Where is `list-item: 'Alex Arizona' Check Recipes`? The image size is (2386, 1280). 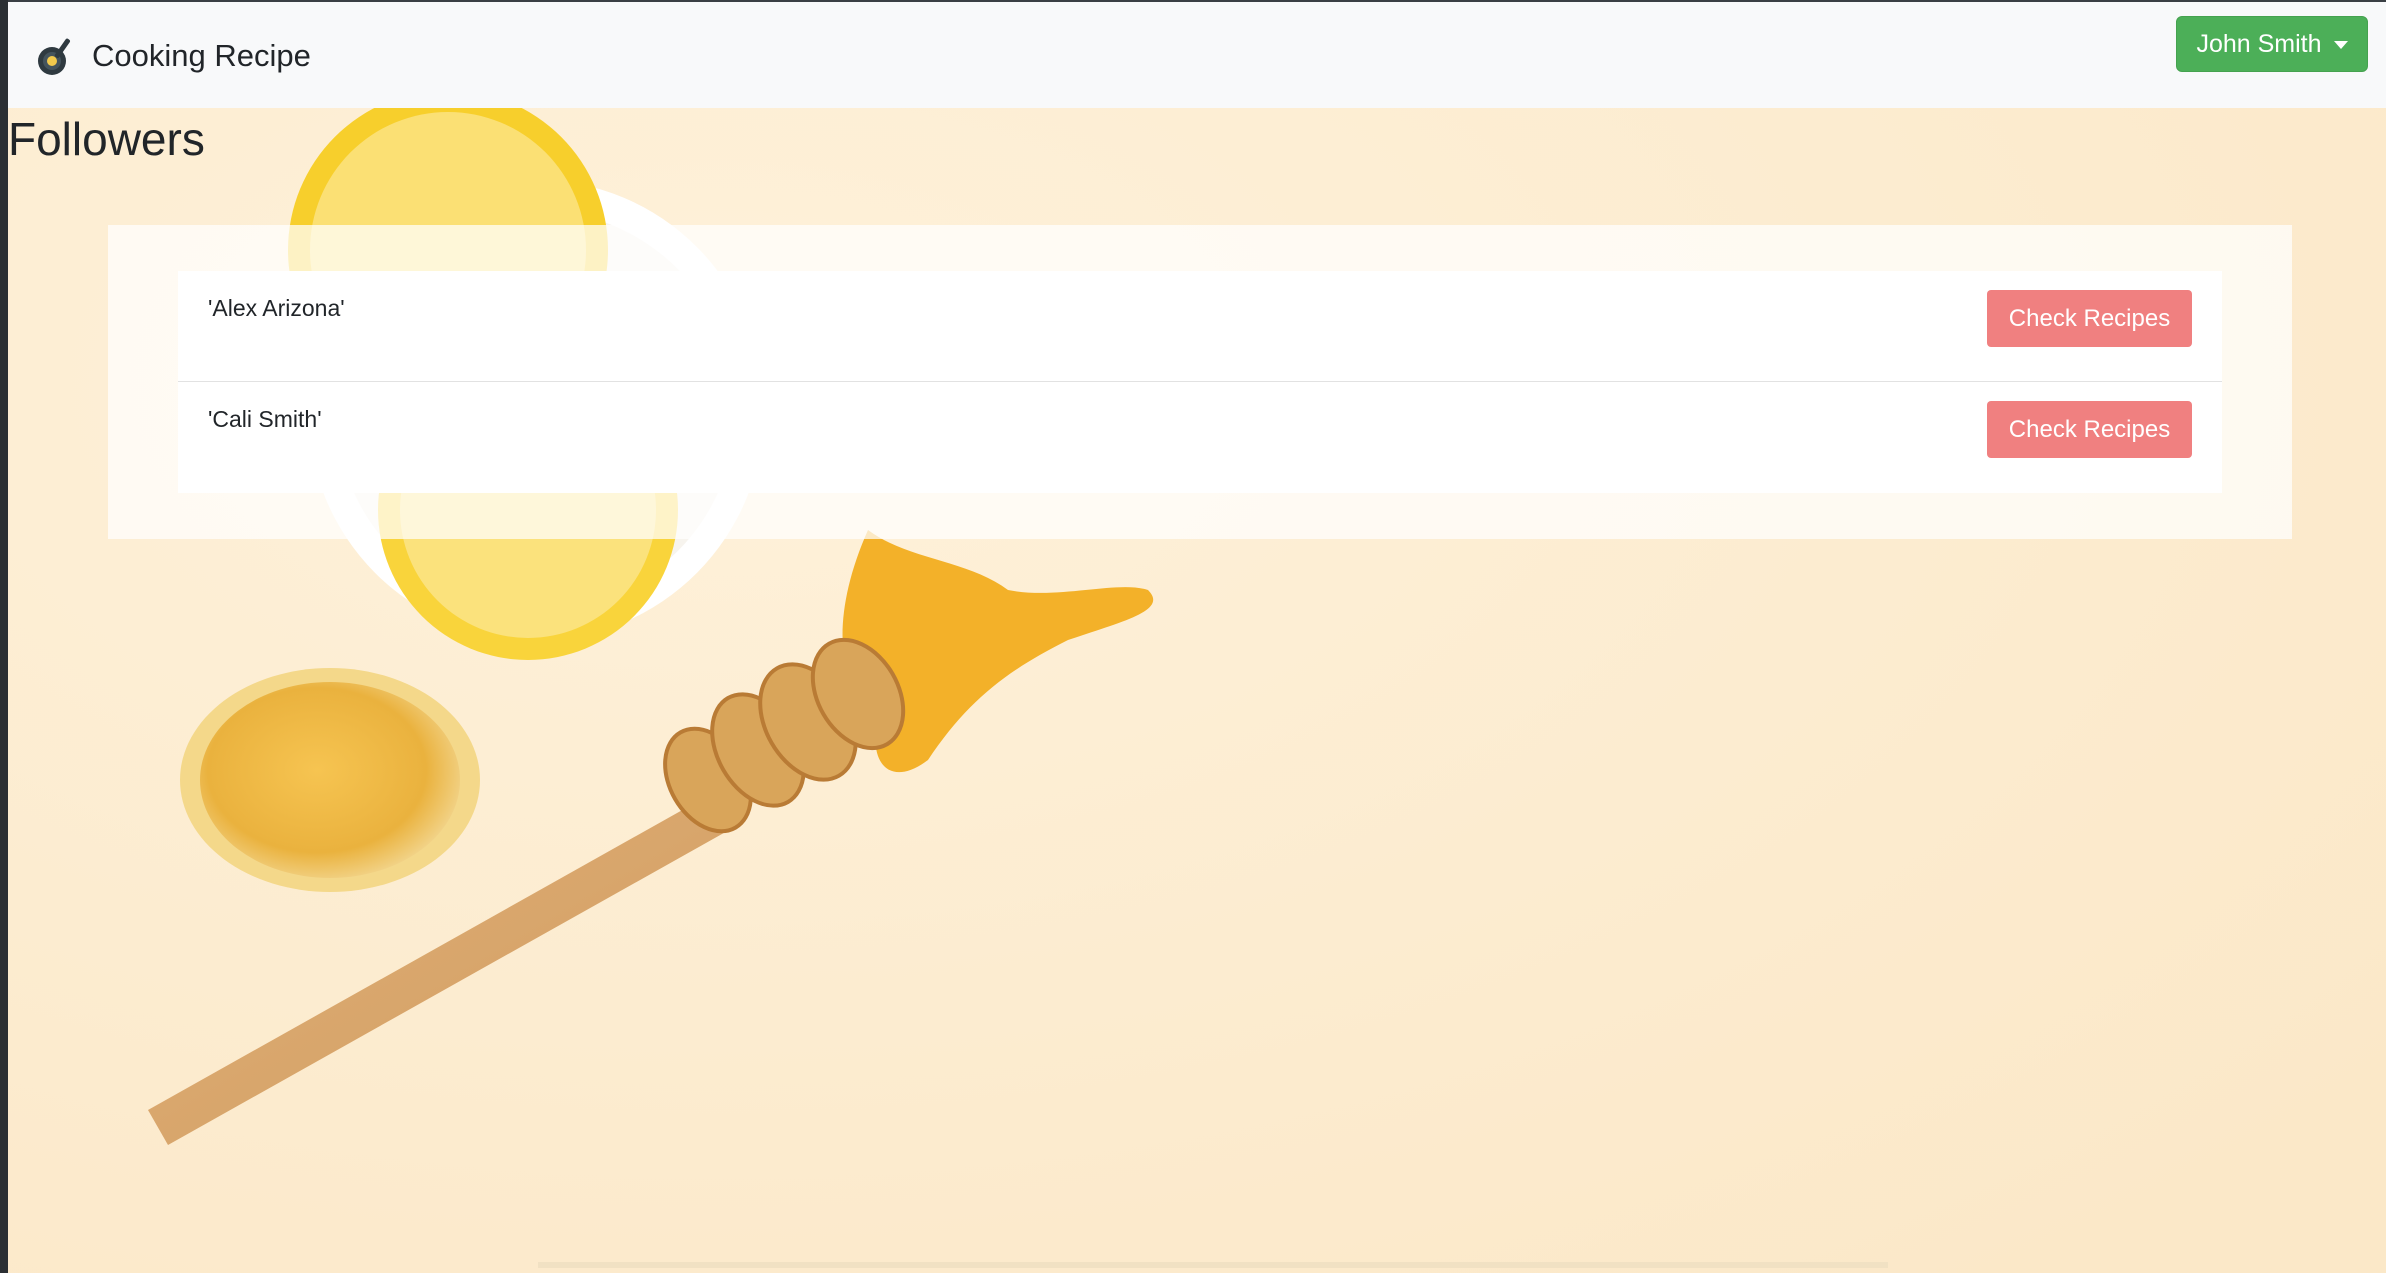 list-item: 'Alex Arizona' Check Recipes is located at coordinates (1200, 326).